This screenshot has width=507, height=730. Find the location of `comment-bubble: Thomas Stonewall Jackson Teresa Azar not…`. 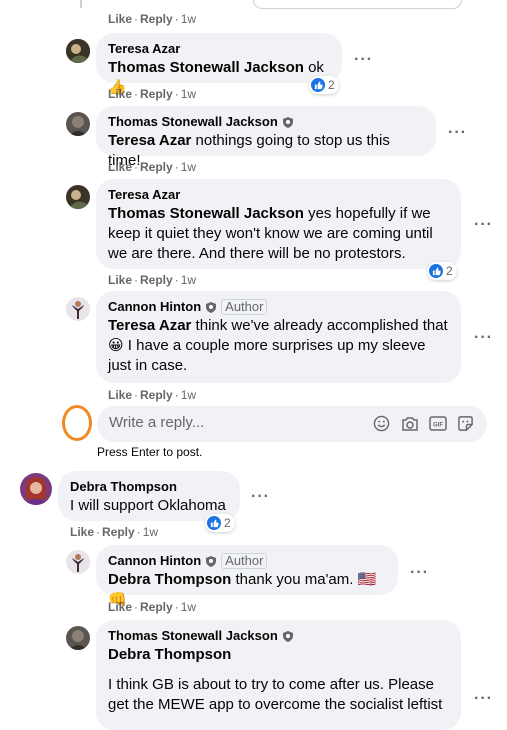

comment-bubble: Thomas Stonewall Jackson Teresa Azar not… is located at coordinates (266, 137).